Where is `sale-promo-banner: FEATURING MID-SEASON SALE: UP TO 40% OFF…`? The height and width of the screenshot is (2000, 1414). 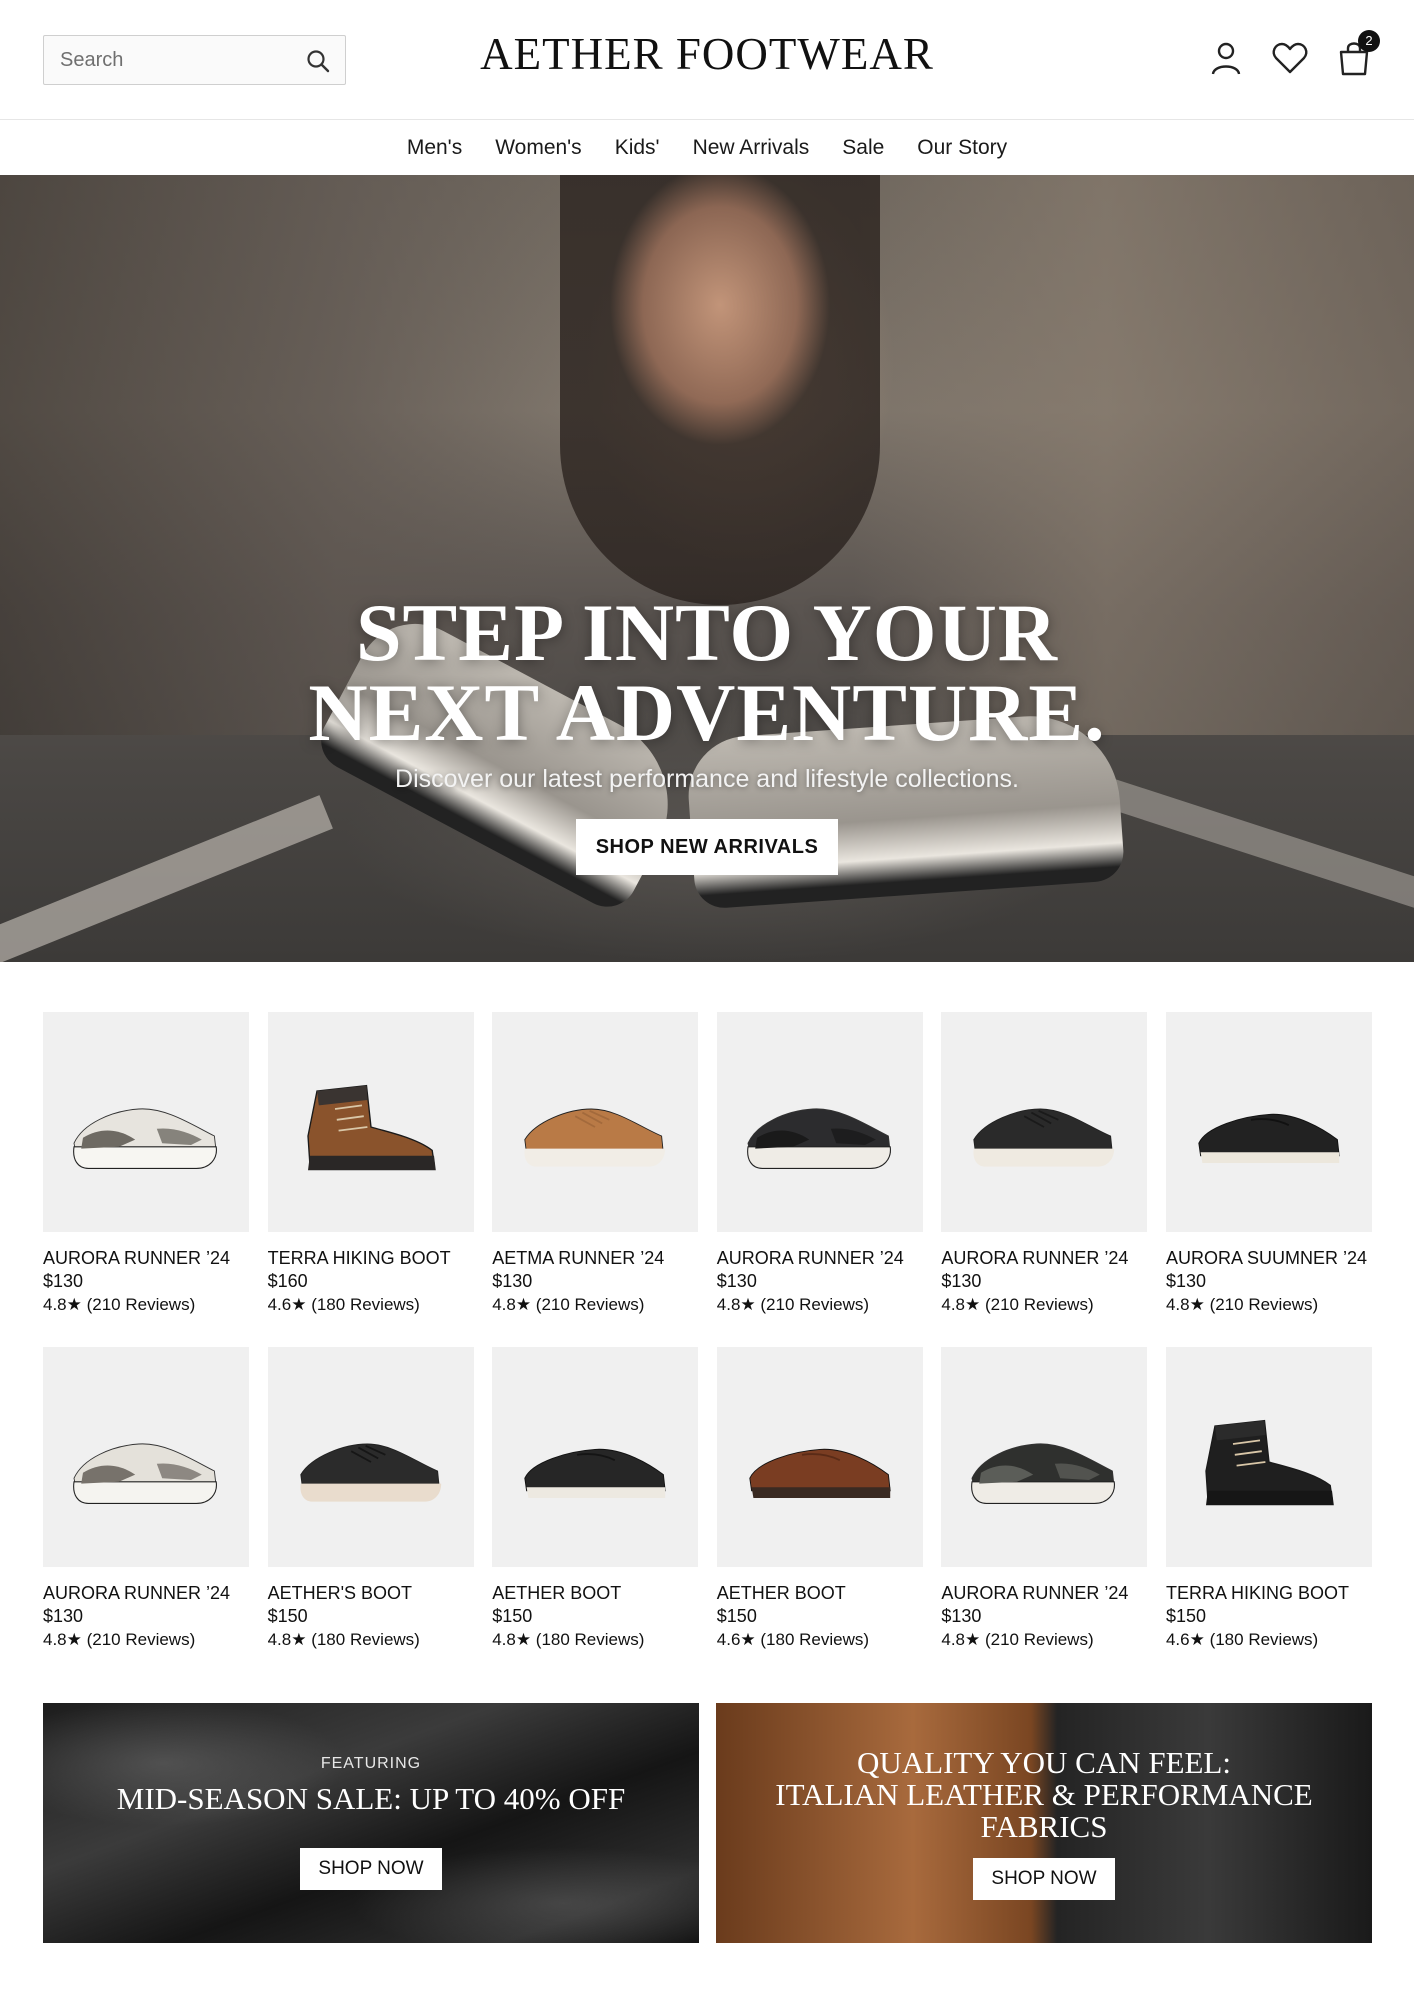
sale-promo-banner: FEATURING MID-SEASON SALE: UP TO 40% OFF… is located at coordinates (371, 1823).